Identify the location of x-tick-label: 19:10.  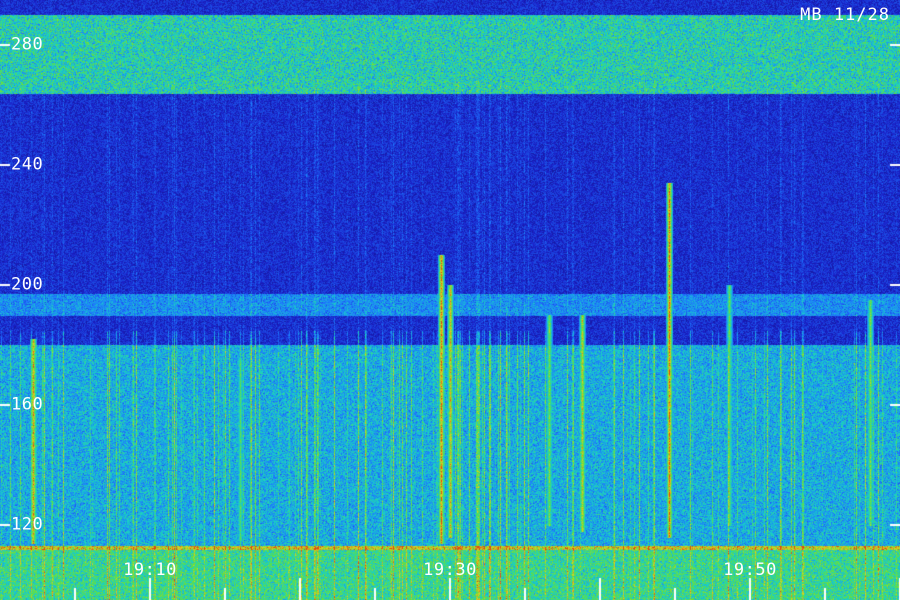
(150, 570).